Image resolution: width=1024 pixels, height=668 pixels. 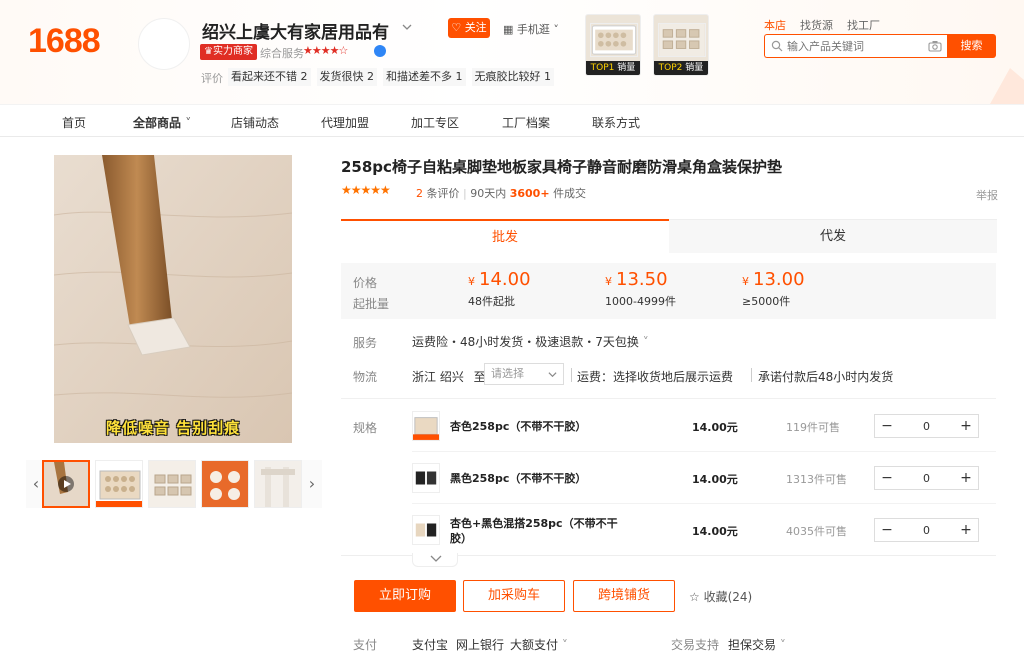 What do you see at coordinates (816, 25) in the screenshot?
I see `search-tab-source: 找货源` at bounding box center [816, 25].